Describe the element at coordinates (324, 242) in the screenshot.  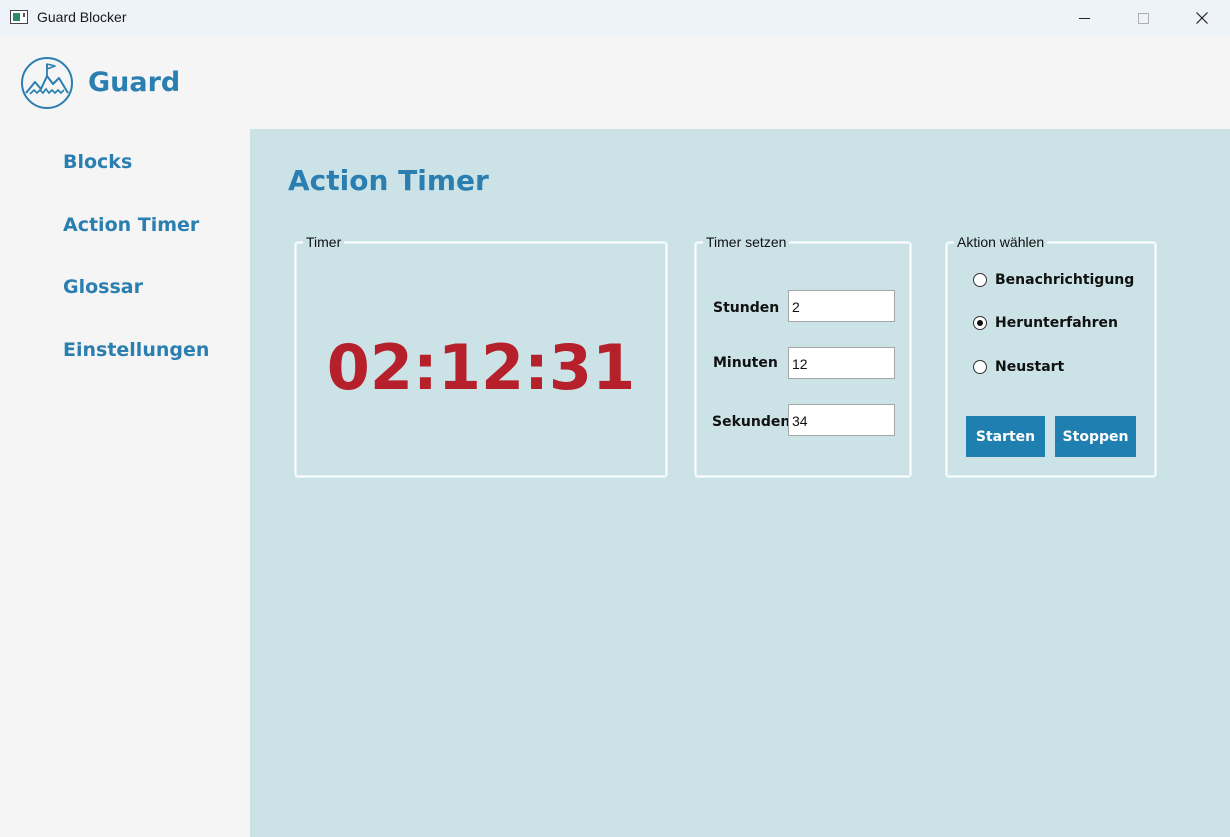
I see `timer-group-label: Timer` at that location.